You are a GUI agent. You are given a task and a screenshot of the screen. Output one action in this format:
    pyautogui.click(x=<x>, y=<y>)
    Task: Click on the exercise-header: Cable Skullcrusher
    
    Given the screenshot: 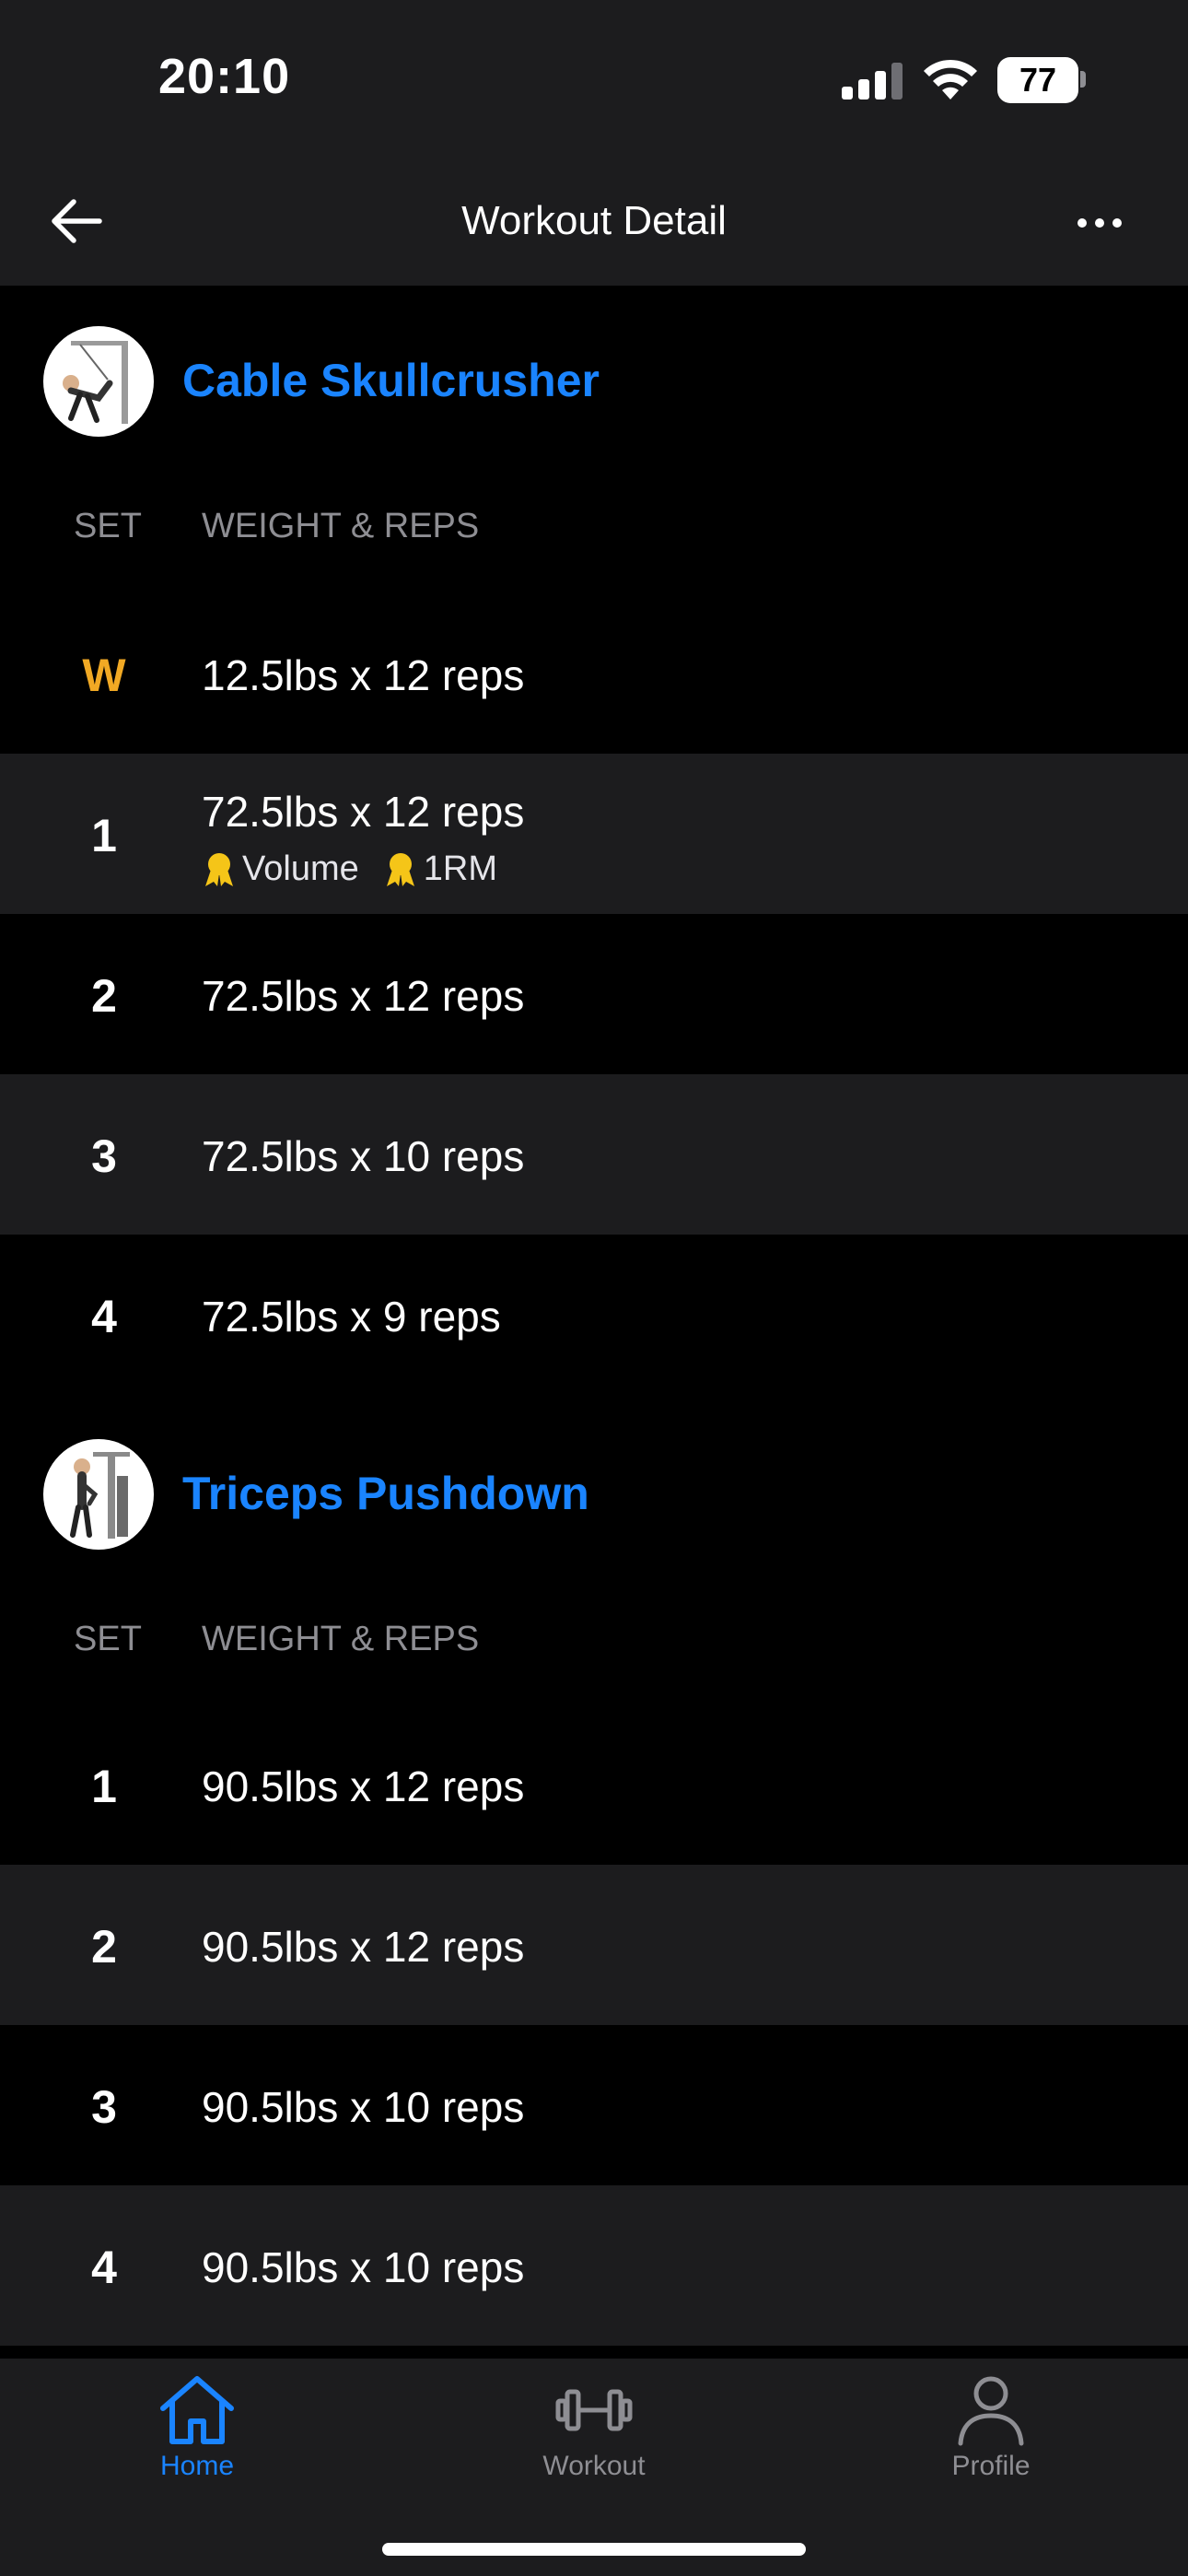 What is the action you would take?
    pyautogui.click(x=594, y=381)
    